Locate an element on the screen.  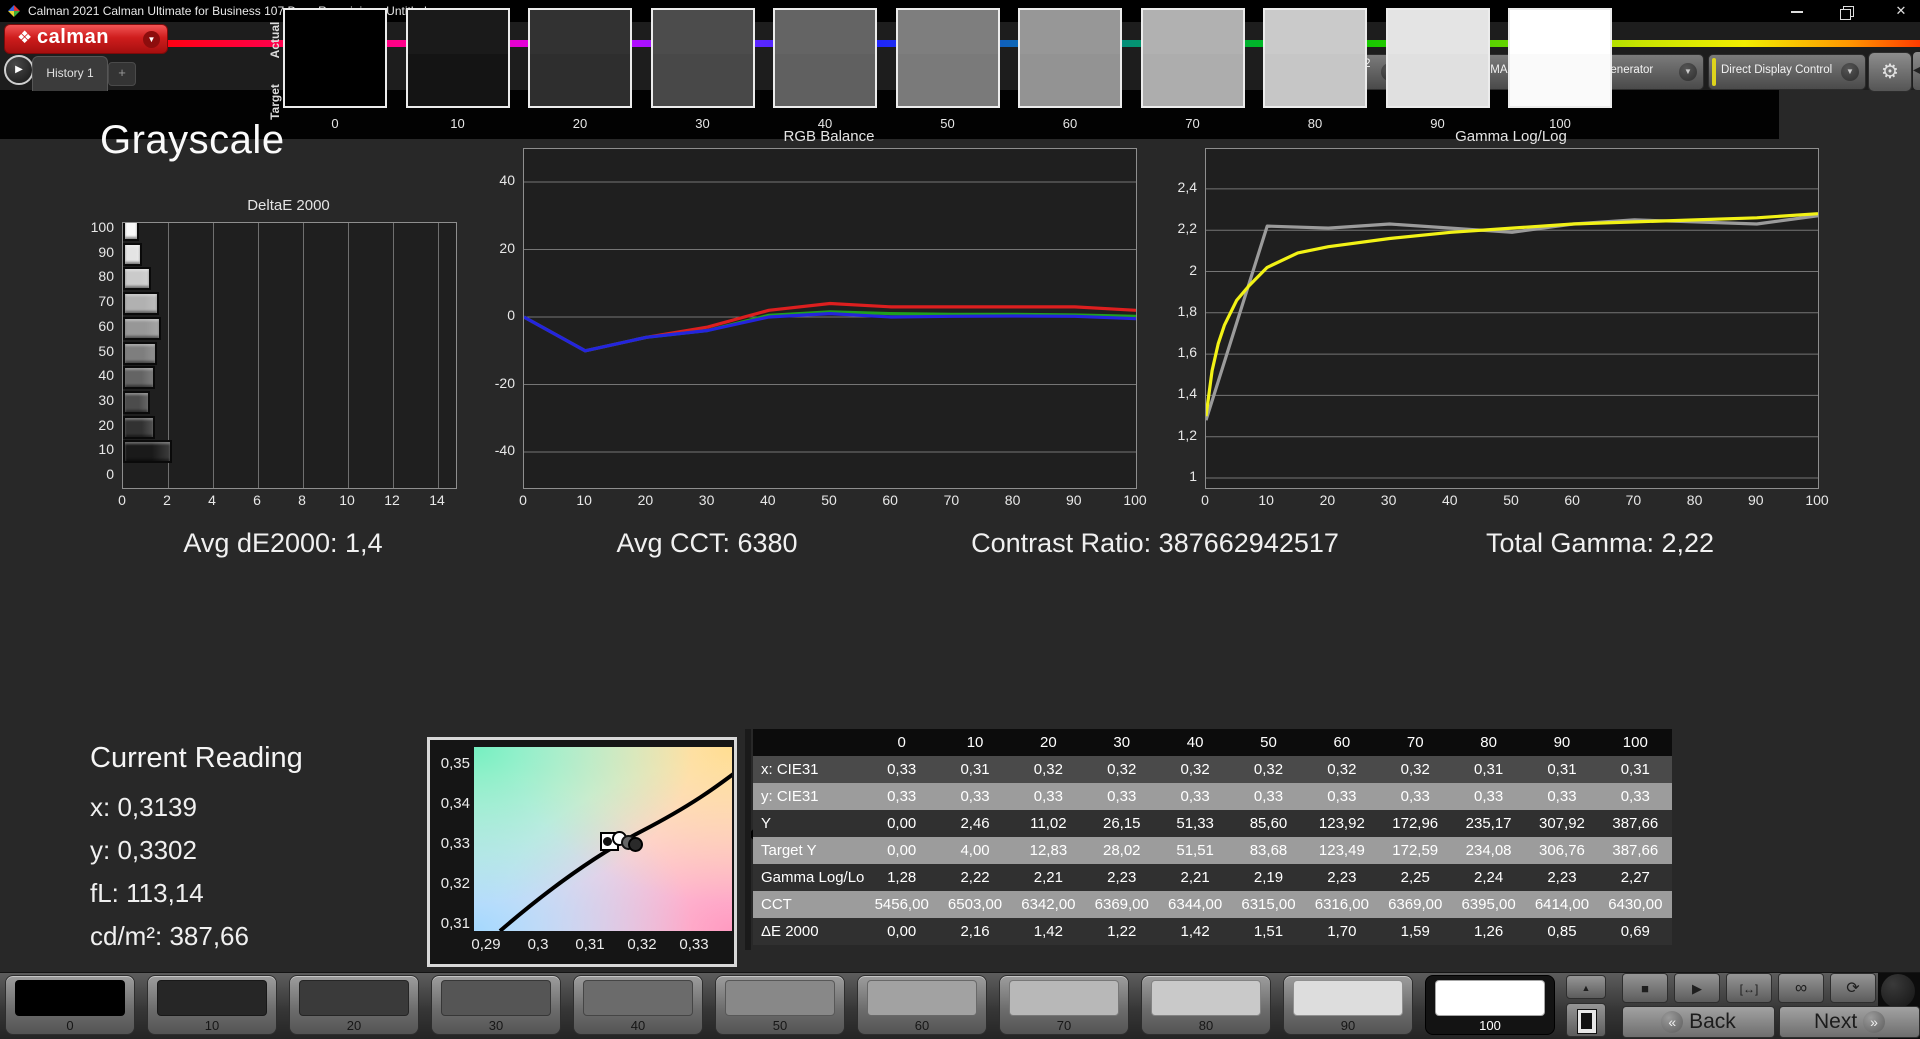
back-arrow-icon: « is located at coordinates (1672, 1022).